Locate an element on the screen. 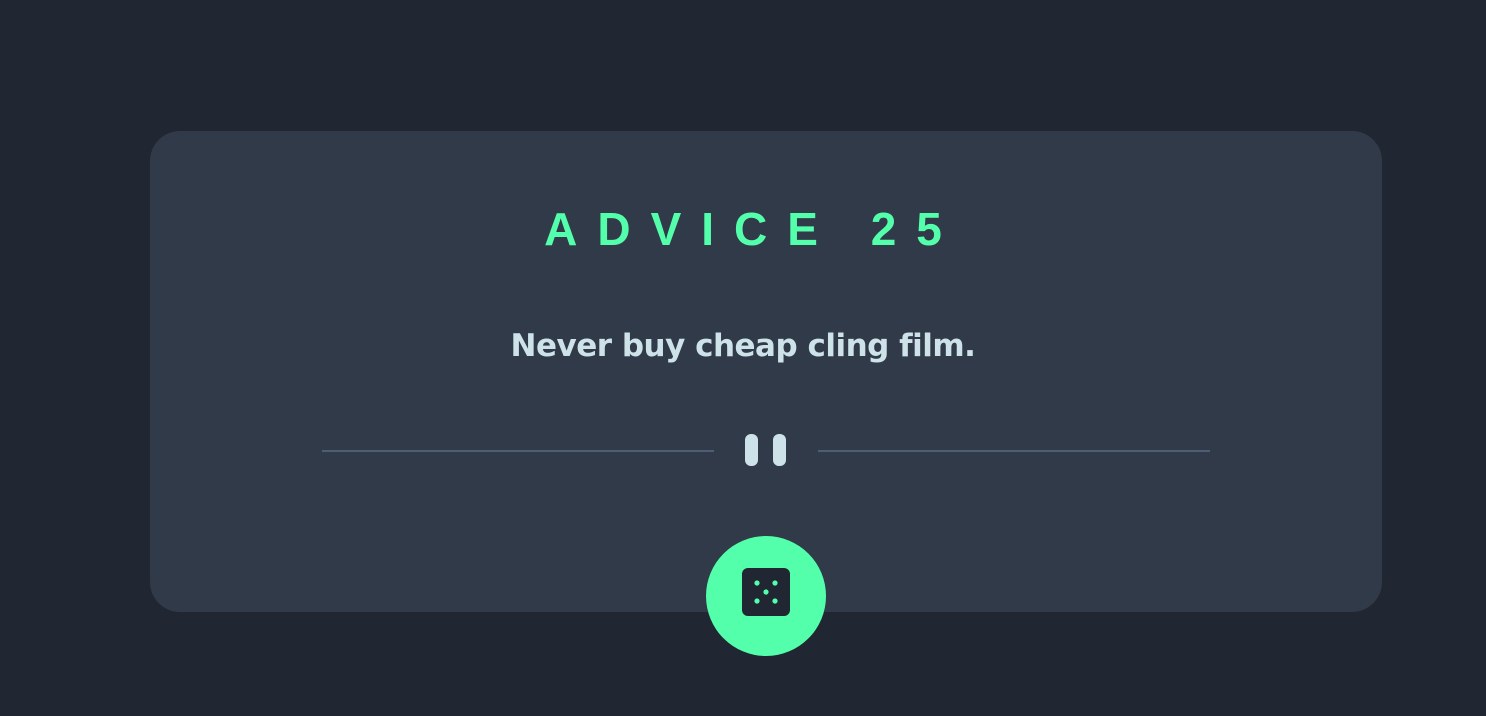  divider-line-right is located at coordinates (1014, 451).